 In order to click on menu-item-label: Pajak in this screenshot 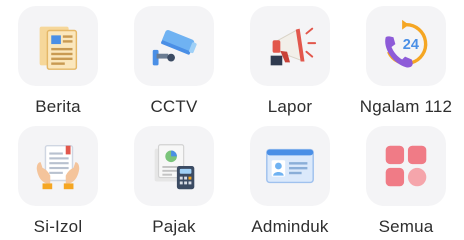, I will do `click(174, 226)`.